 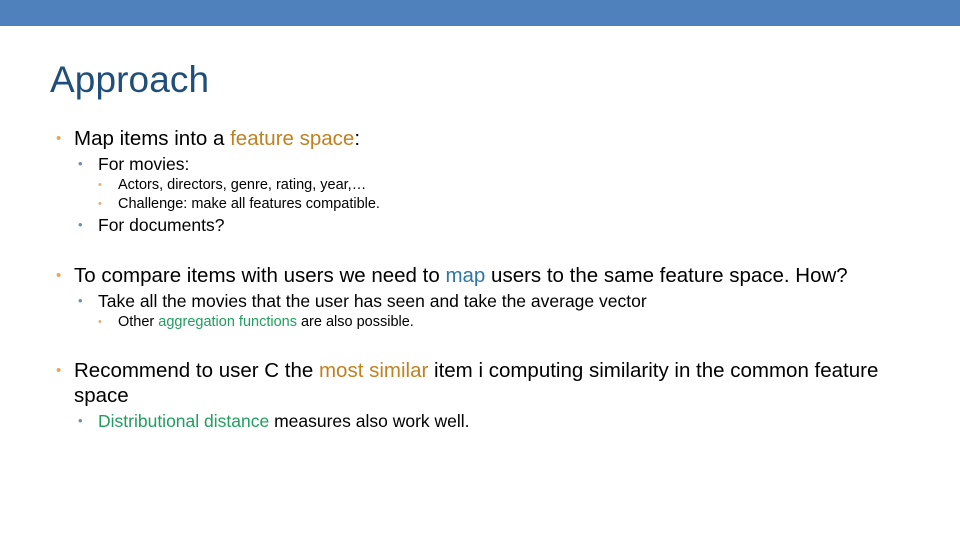 What do you see at coordinates (355, 322) in the screenshot?
I see `bullet-text-post: are also possible.` at bounding box center [355, 322].